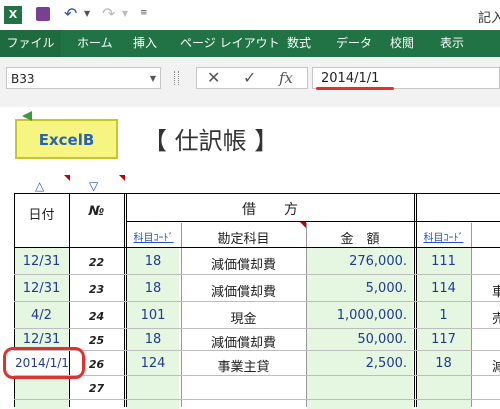 The image size is (500, 409). Describe the element at coordinates (406, 78) in the screenshot. I see `formula-input: 2014/1/1` at that location.